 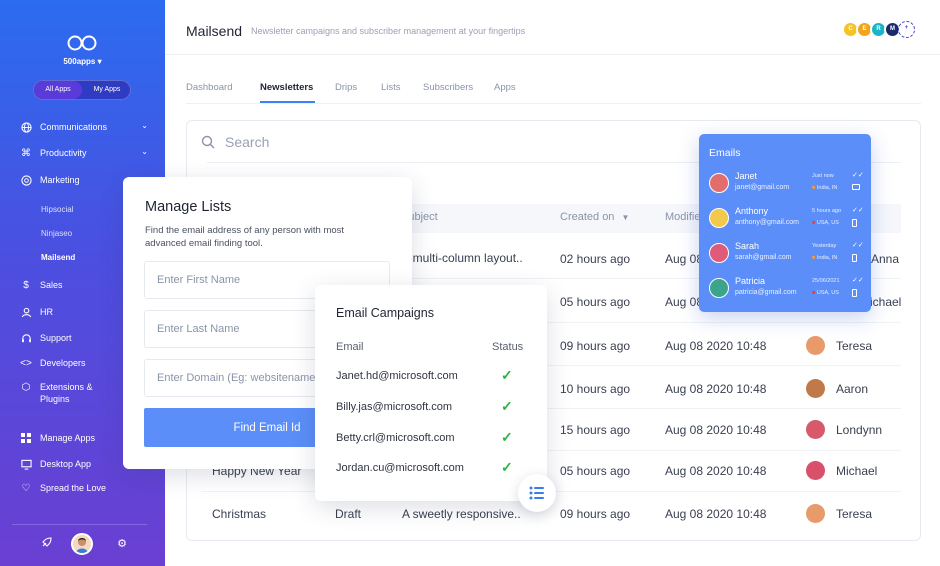 What do you see at coordinates (346, 87) in the screenshot?
I see `tab-drips: Drips` at bounding box center [346, 87].